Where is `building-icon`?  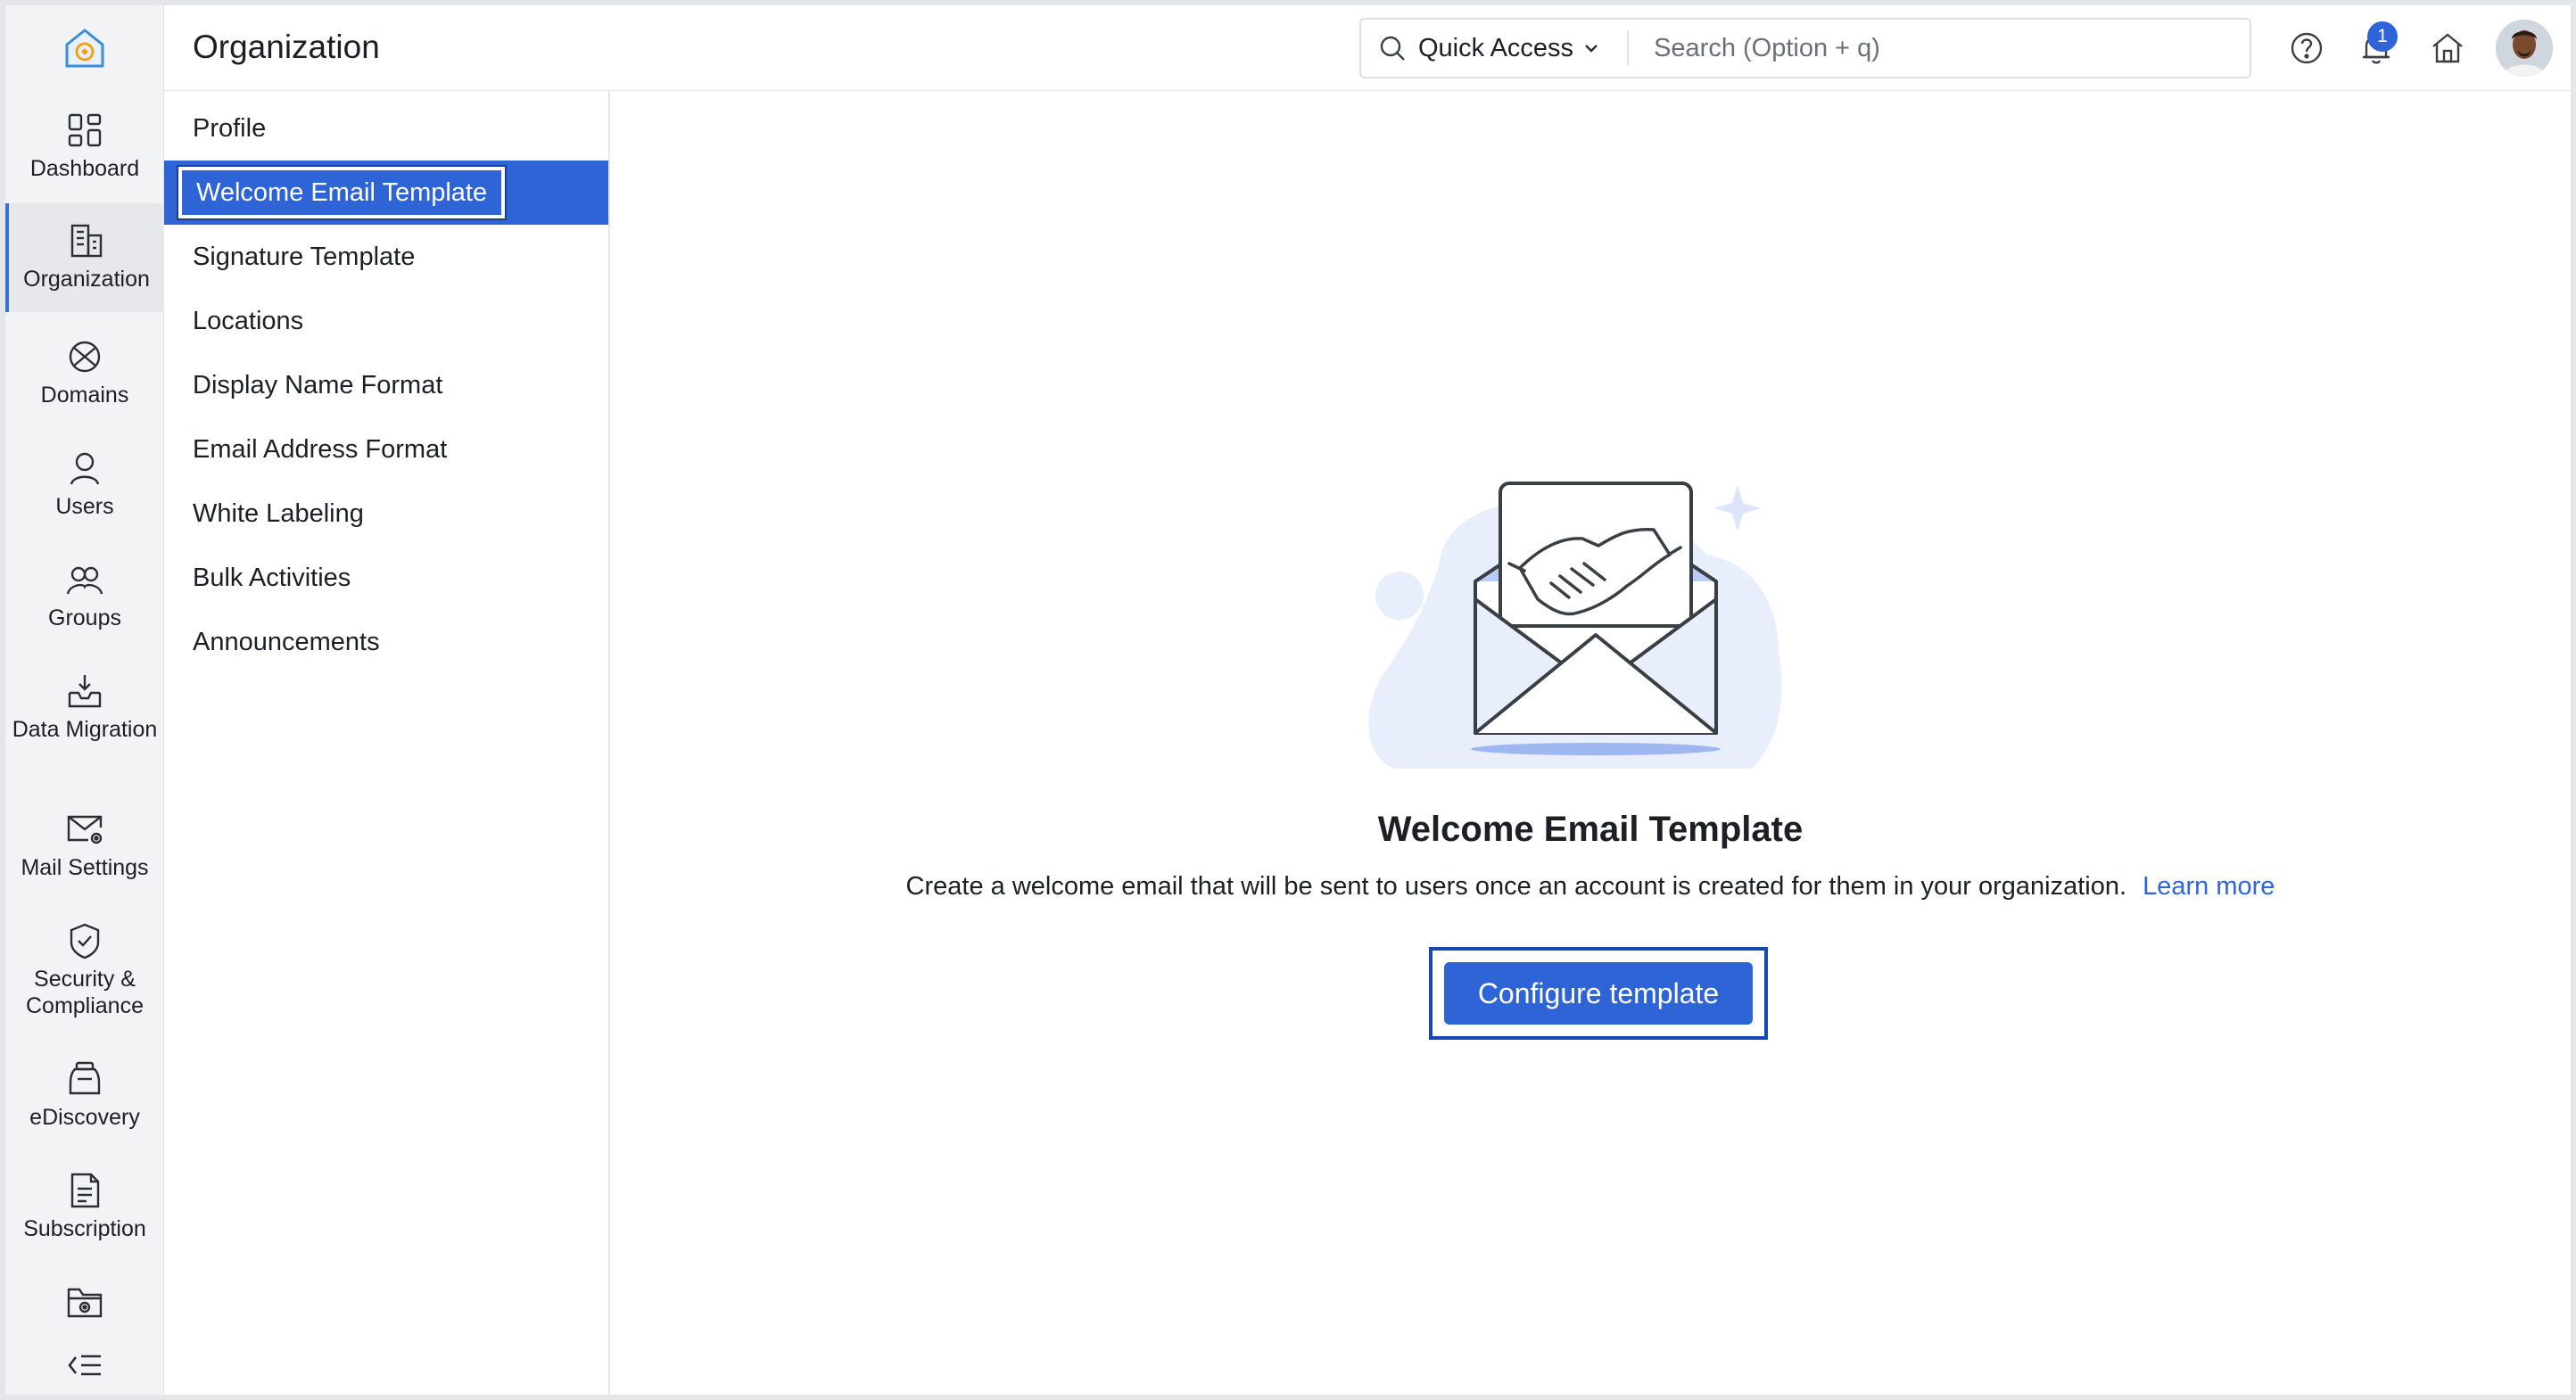
building-icon is located at coordinates (87, 241).